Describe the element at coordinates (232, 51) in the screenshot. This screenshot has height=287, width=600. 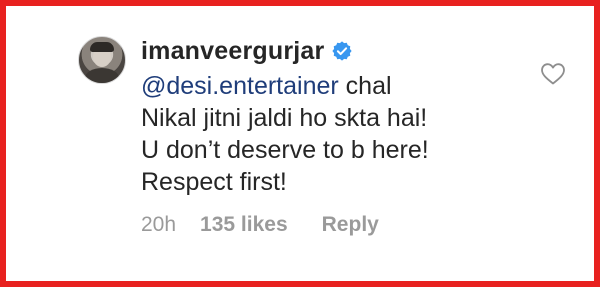
I see `username-link: imanveergurjar` at that location.